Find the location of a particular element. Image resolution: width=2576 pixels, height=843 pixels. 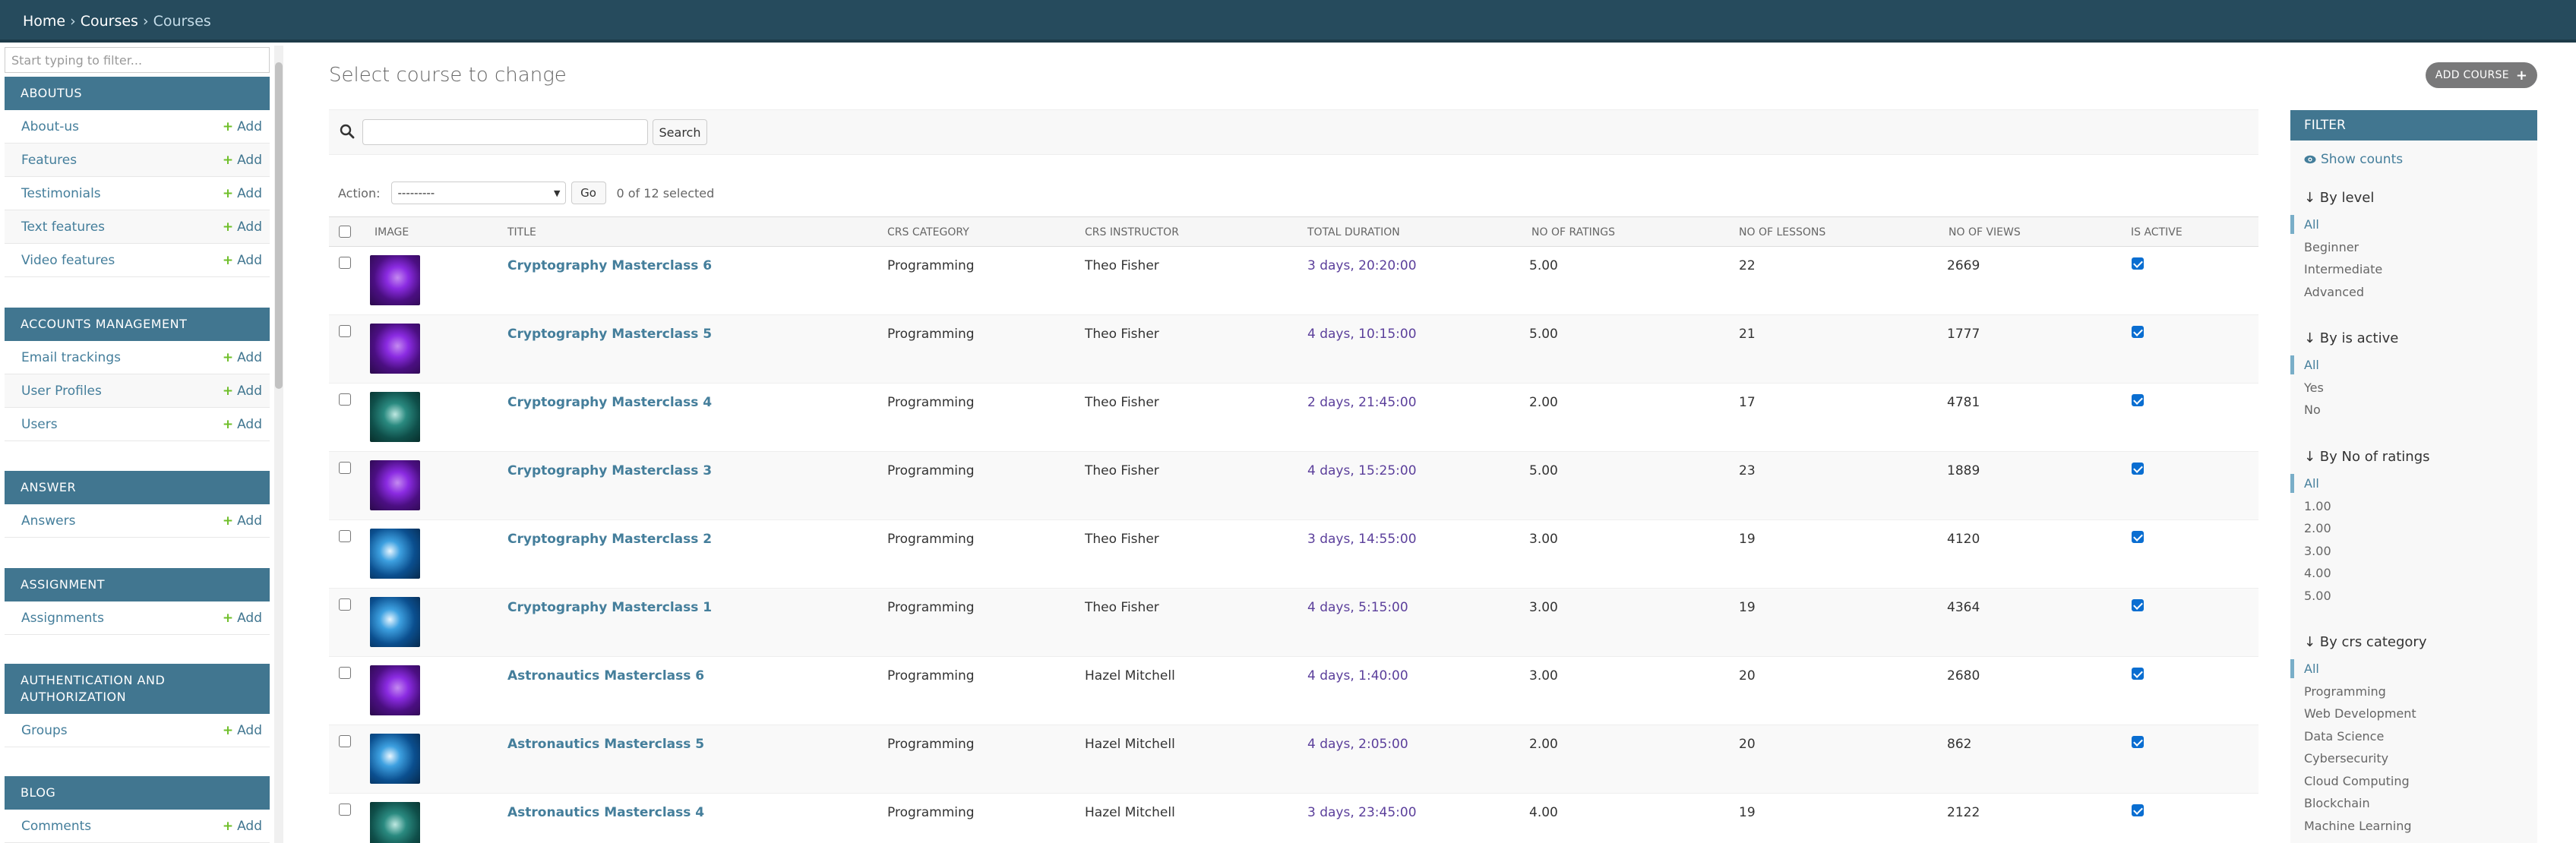

sidebar-link-user-profiles: User Profiles is located at coordinates (61, 391).